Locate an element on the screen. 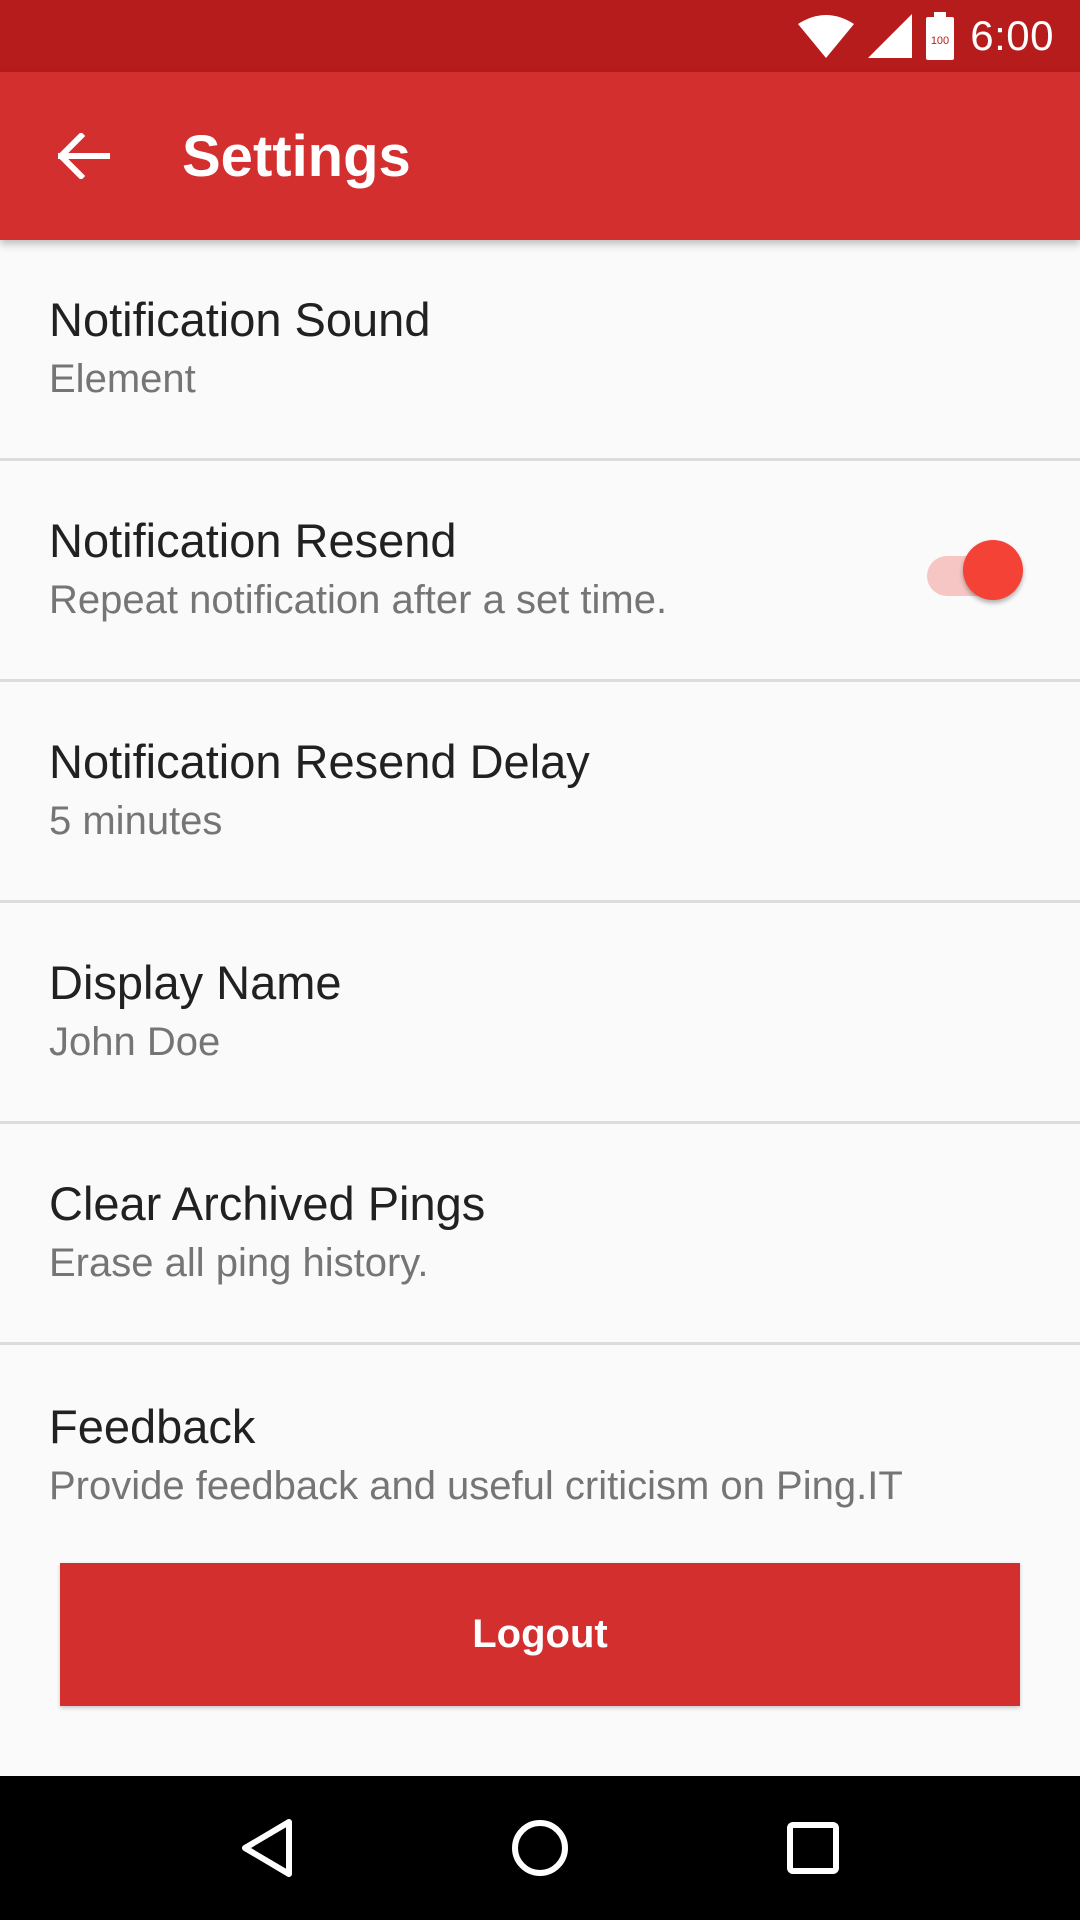 This screenshot has width=1080, height=1920. setting-title: Notification Resend Delay is located at coordinates (319, 761).